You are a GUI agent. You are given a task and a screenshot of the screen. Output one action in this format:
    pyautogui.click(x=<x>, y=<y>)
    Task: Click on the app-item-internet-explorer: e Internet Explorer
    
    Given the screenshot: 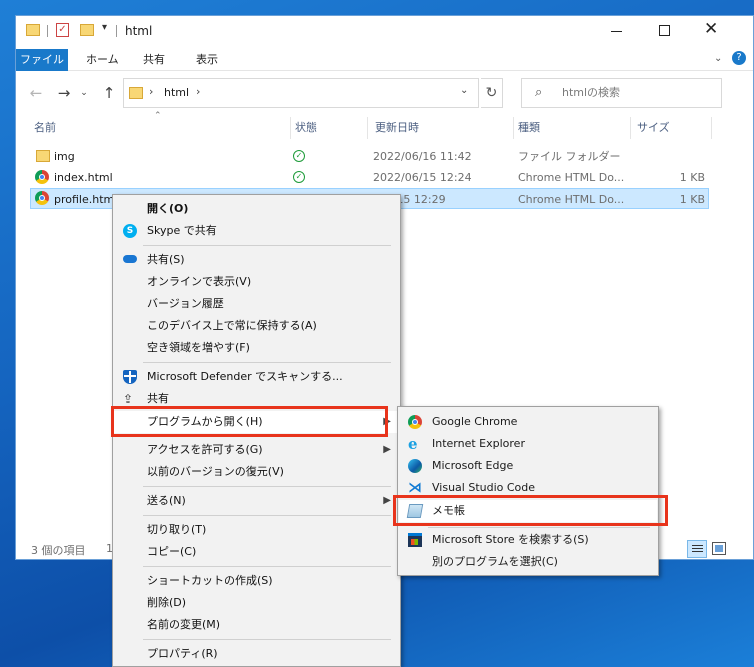 What is the action you would take?
    pyautogui.click(x=528, y=444)
    